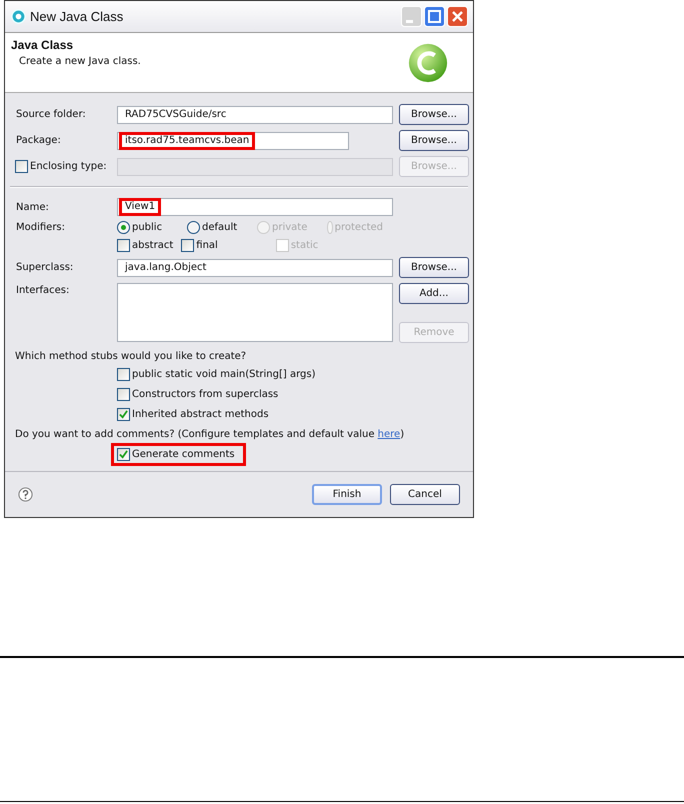 The width and height of the screenshot is (684, 804). What do you see at coordinates (193, 414) in the screenshot?
I see `checkbox: Inherited abstract methods` at bounding box center [193, 414].